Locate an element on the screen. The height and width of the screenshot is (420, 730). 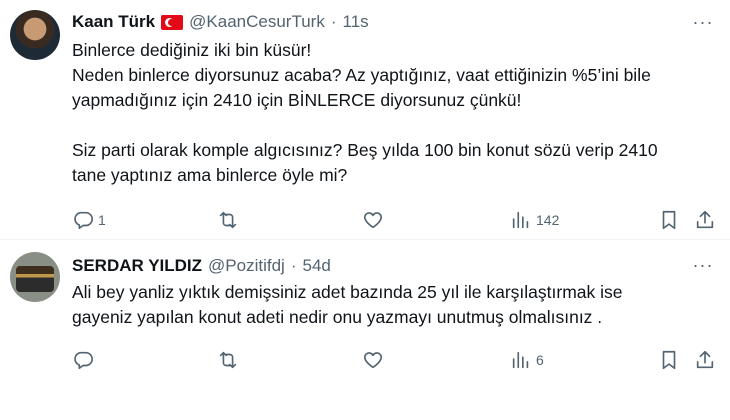
action-bar: 6 is located at coordinates (392, 360).